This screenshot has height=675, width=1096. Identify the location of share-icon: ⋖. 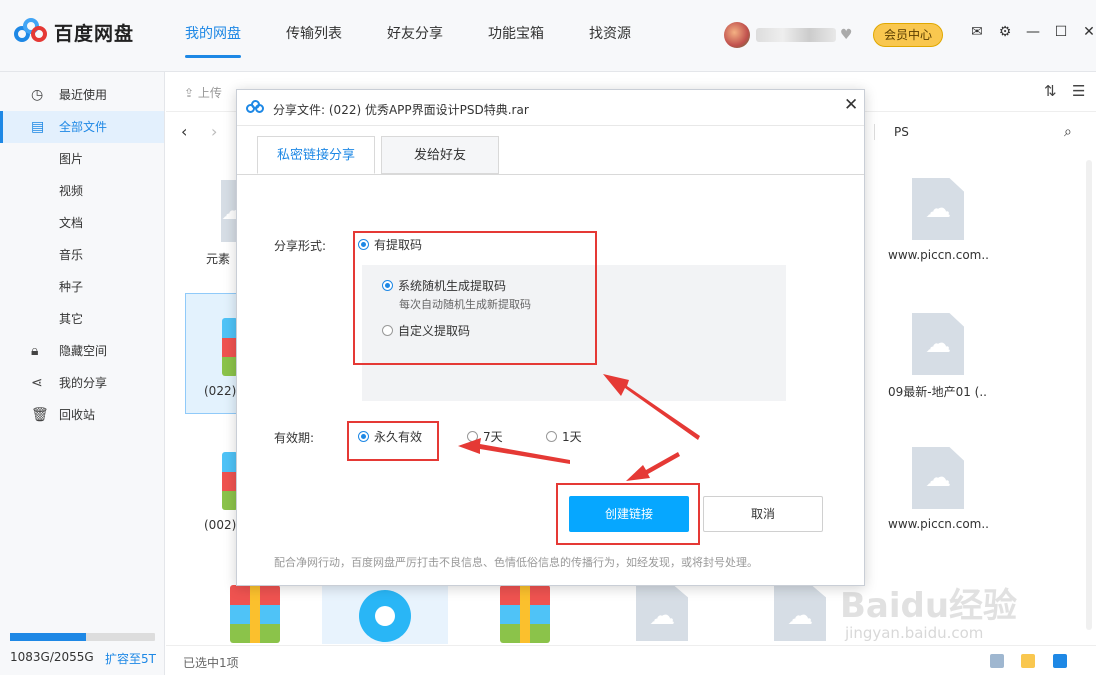
(37, 383).